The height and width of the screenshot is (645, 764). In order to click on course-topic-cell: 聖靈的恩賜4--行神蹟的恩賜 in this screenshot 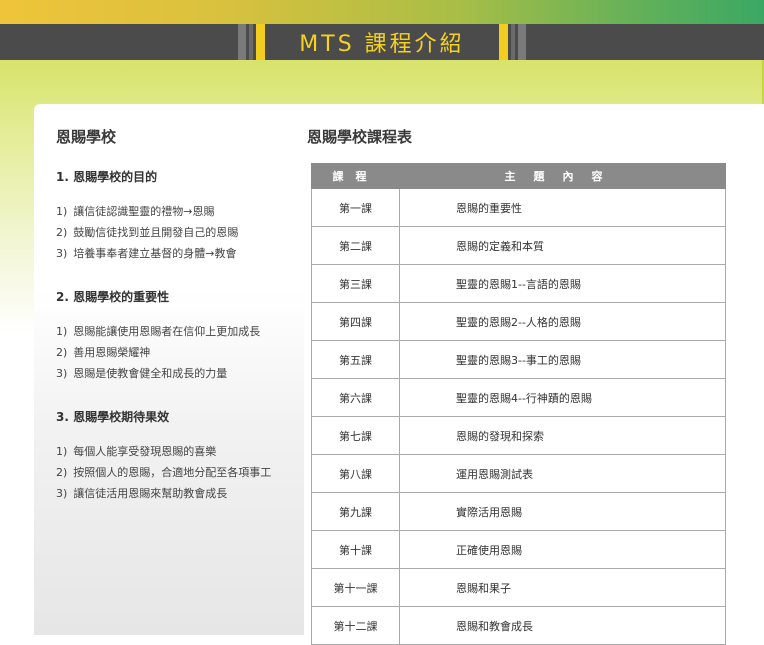, I will do `click(562, 397)`.